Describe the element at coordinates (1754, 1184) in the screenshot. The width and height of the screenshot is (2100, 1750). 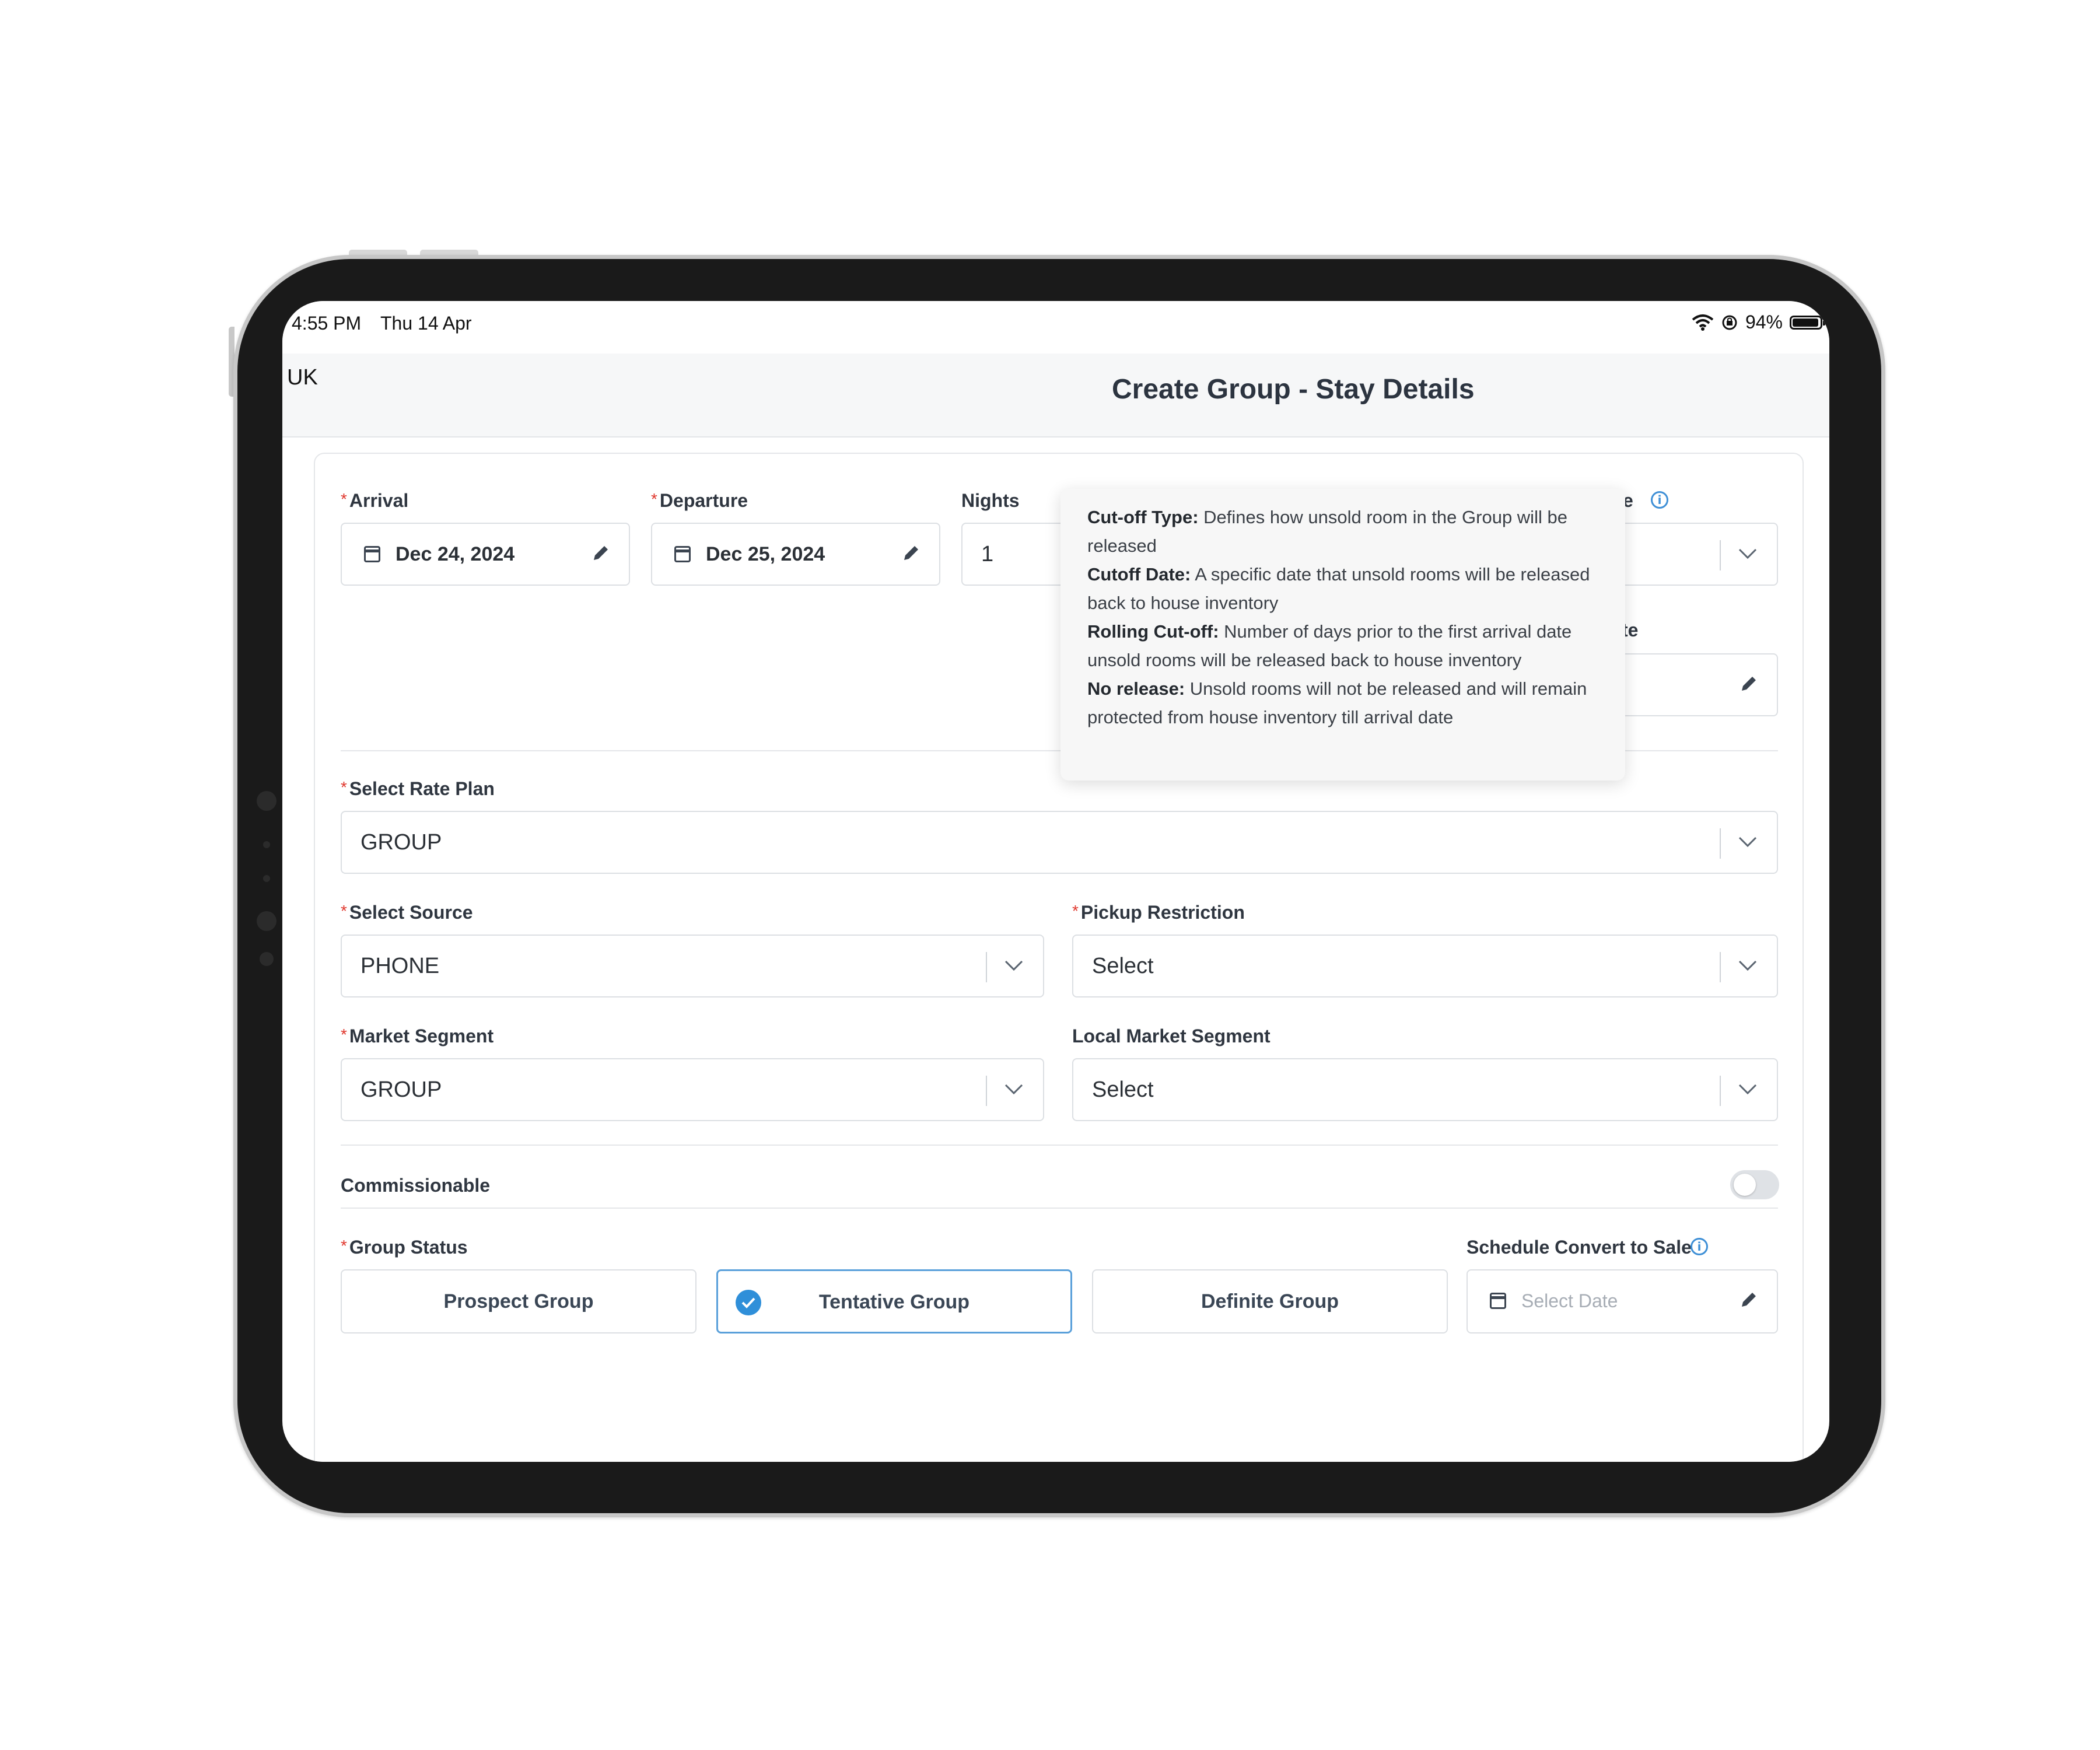
I see `commissionable-toggle` at that location.